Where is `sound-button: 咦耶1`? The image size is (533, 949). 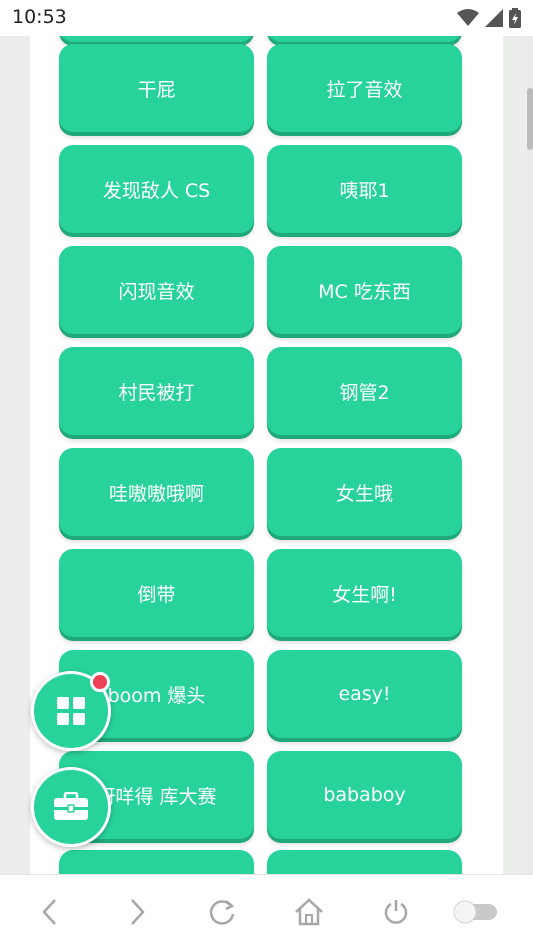 sound-button: 咦耶1 is located at coordinates (364, 189).